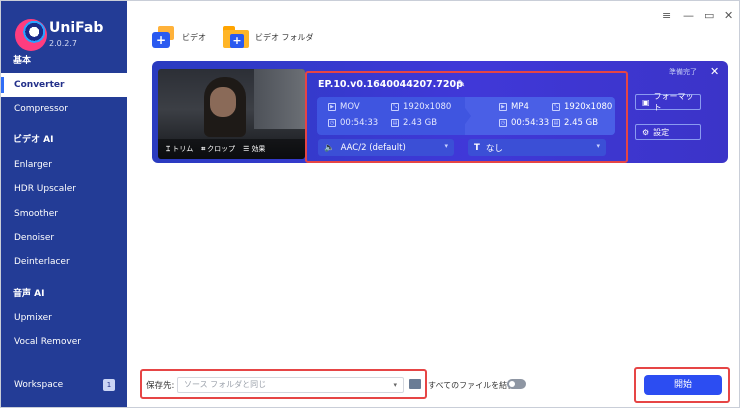  What do you see at coordinates (33, 140) in the screenshot?
I see `section-video-ai: ビデオ AI` at bounding box center [33, 140].